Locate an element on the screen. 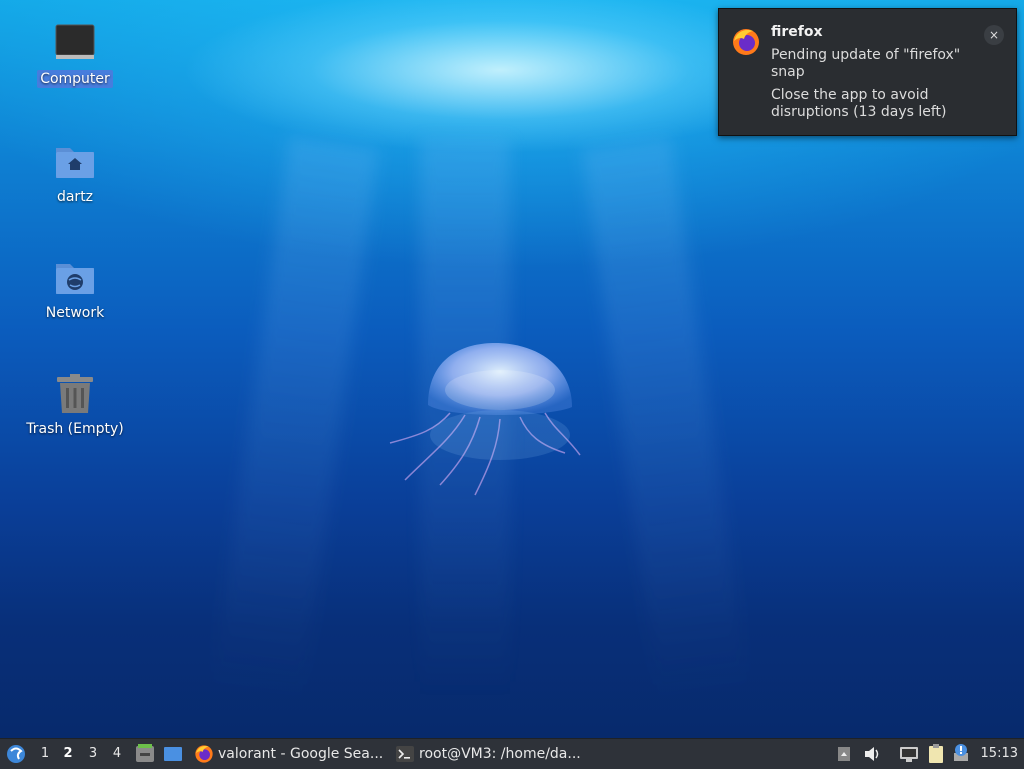  update-alert-icon is located at coordinates (961, 752).